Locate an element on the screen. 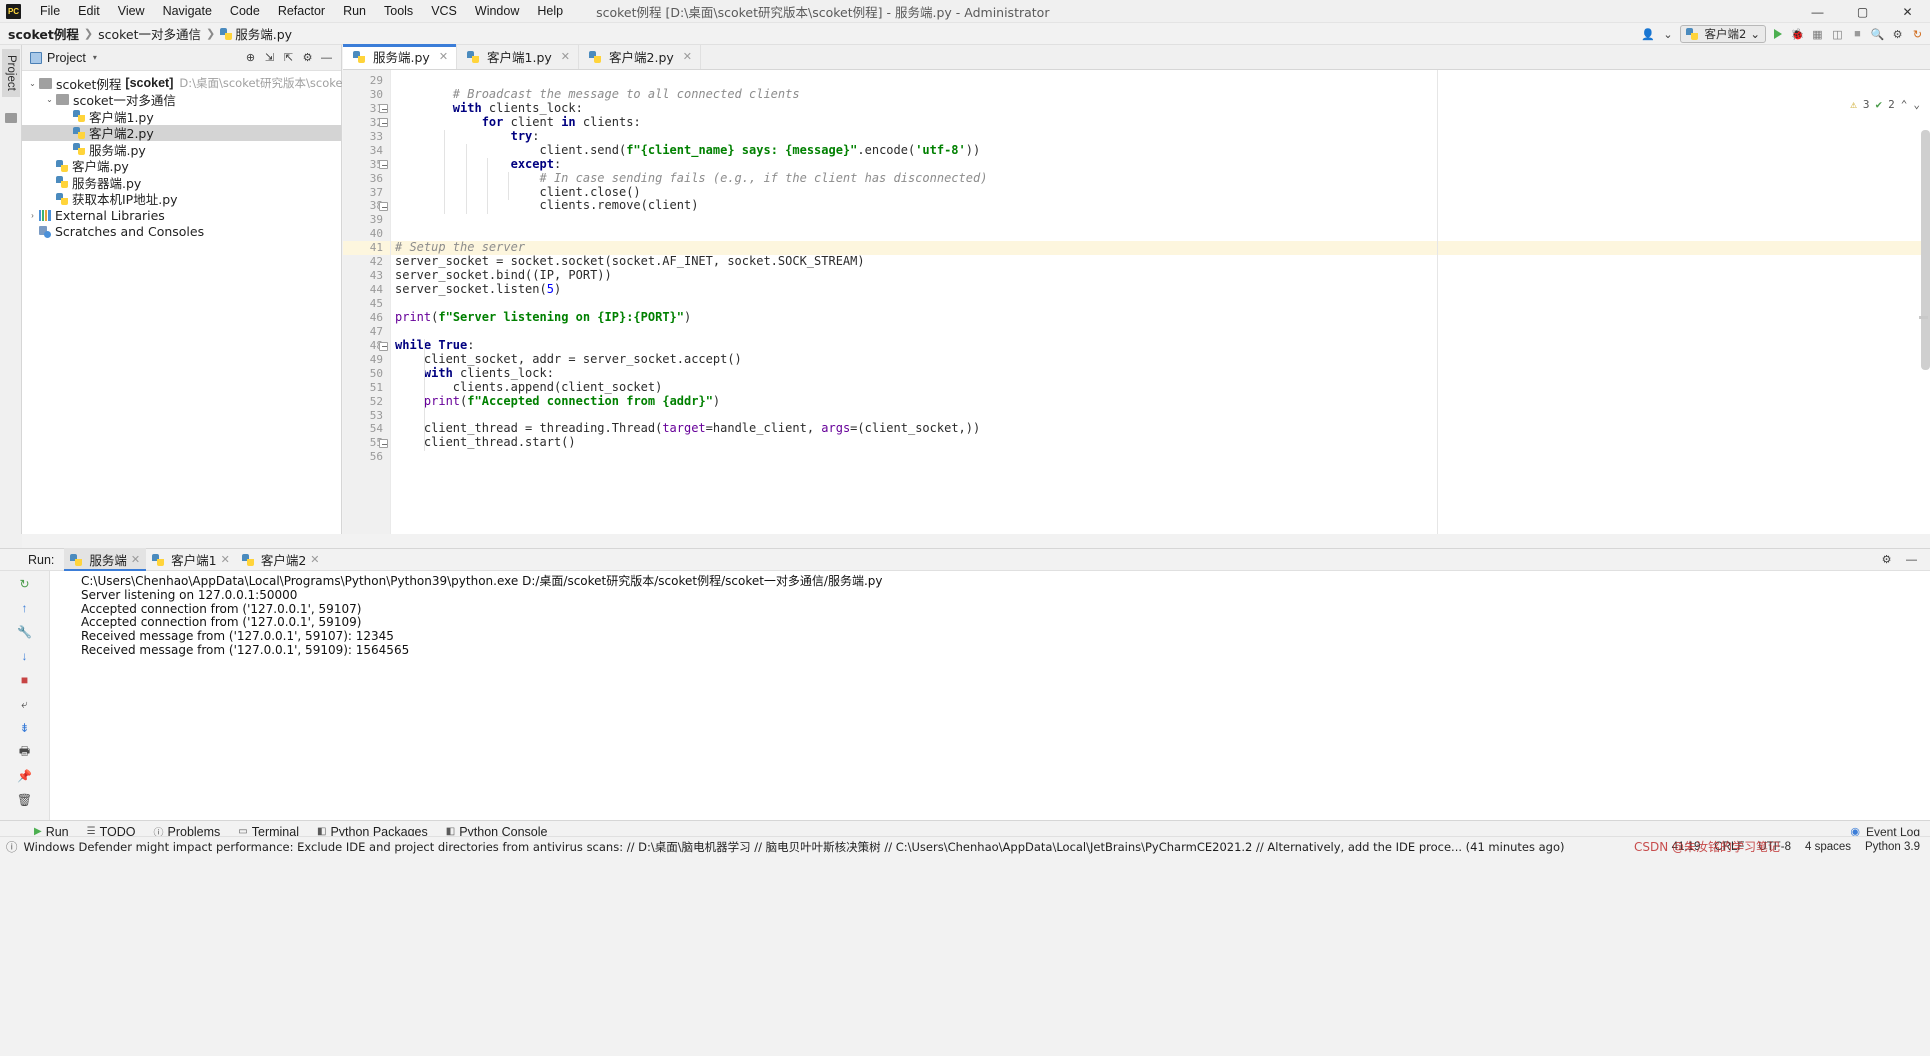 This screenshot has height=1056, width=1930. editor-tab-2: 客户端2.py ✕ is located at coordinates (640, 56).